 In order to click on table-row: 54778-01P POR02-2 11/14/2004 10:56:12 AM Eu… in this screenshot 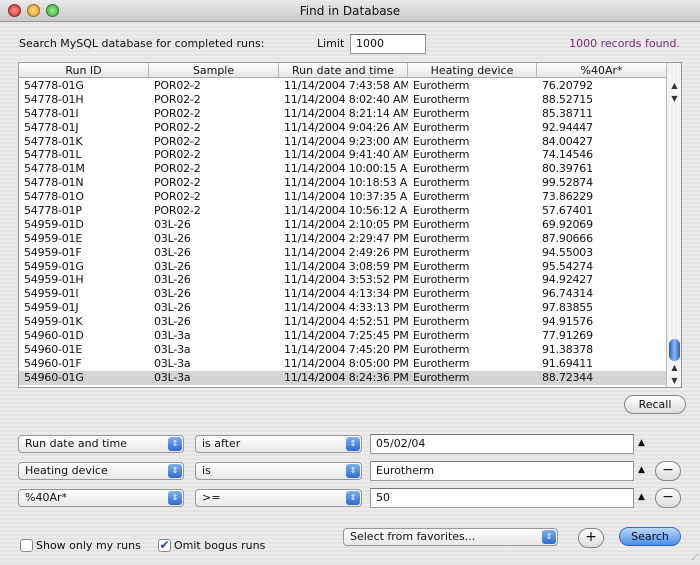, I will do `click(343, 211)`.